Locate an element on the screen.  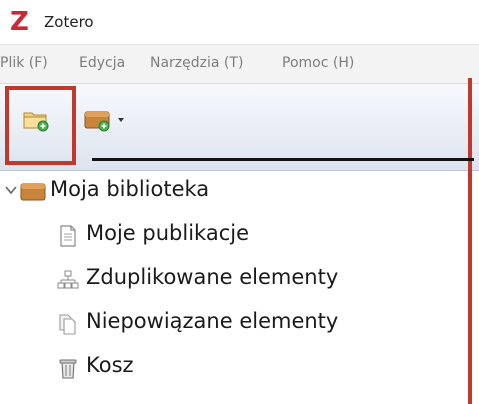
new-library-button is located at coordinates (107, 120).